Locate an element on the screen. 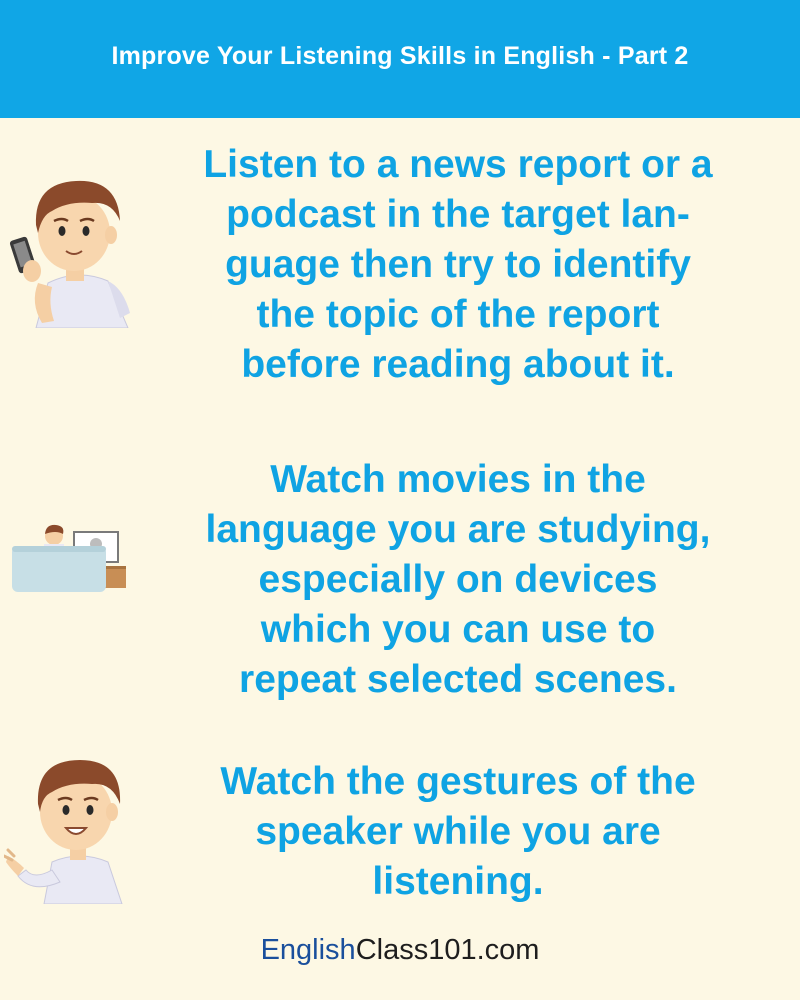 The height and width of the screenshot is (1000, 800). tip-line: before reading about it. is located at coordinates (458, 364).